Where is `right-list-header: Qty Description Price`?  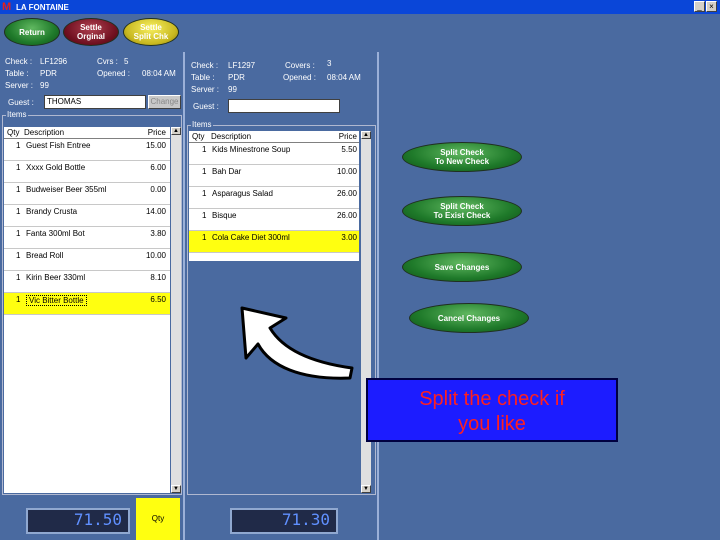 right-list-header: Qty Description Price is located at coordinates (274, 137).